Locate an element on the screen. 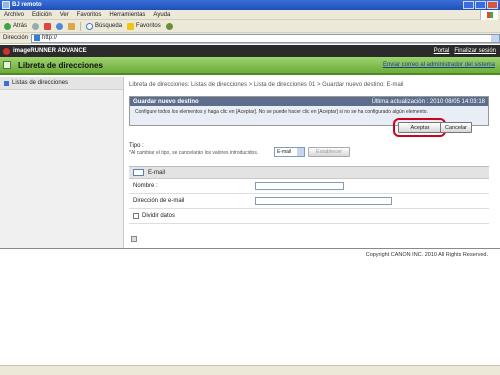 This screenshot has width=500, height=375. name-row: Nombre : is located at coordinates (309, 186).